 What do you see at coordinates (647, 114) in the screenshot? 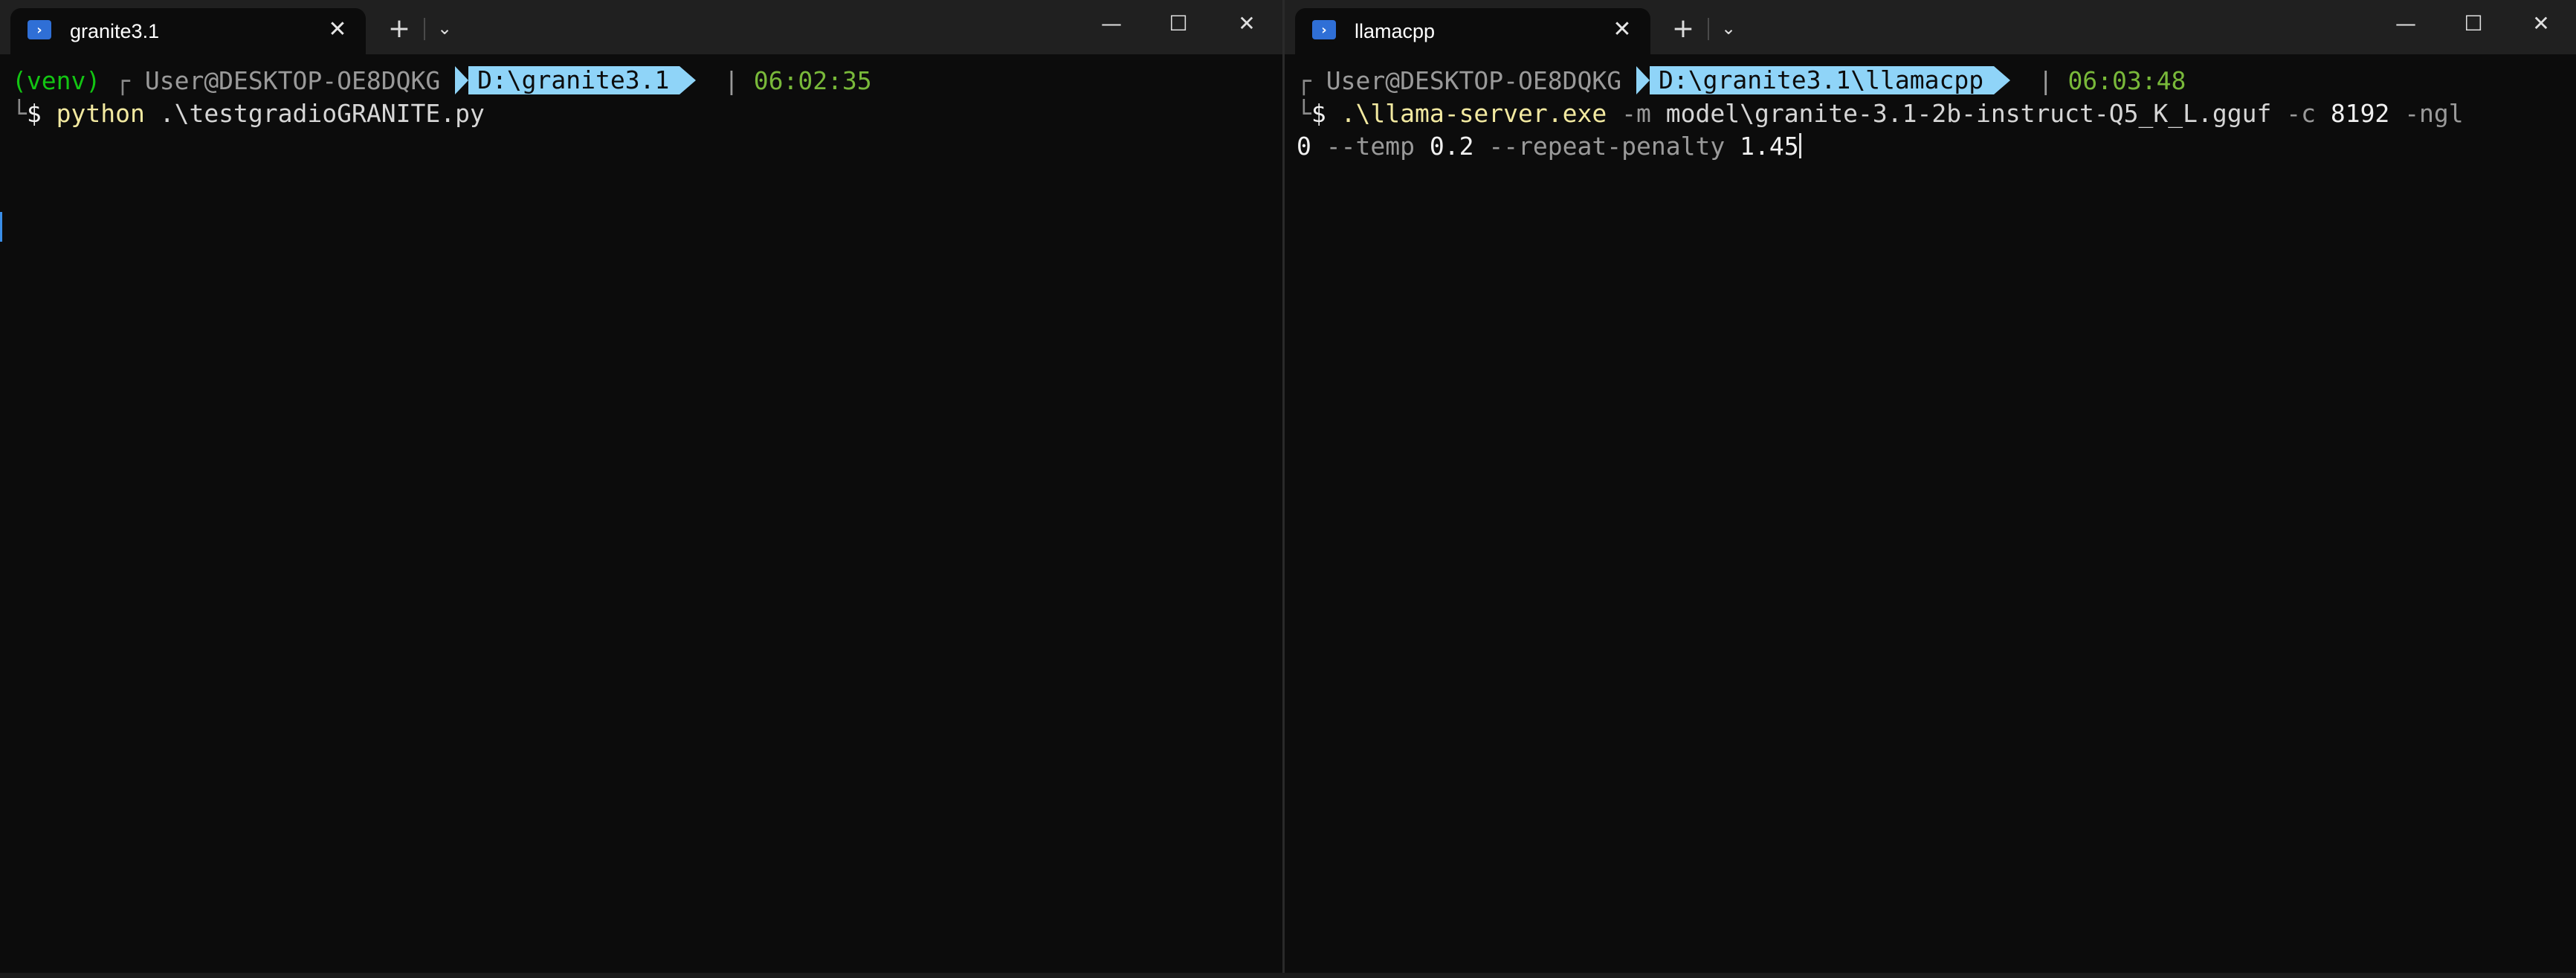
I see `command-line: └$ python .\testgradioGRANITE.py` at bounding box center [647, 114].